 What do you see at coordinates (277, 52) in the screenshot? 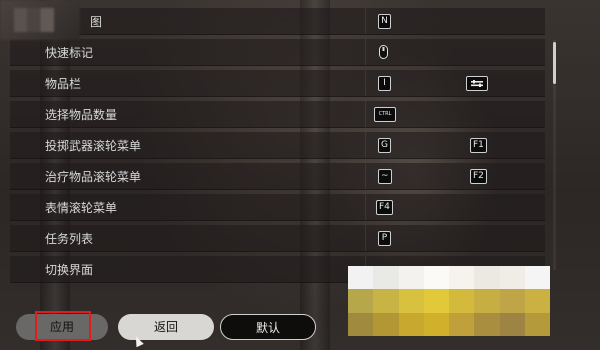
I see `keybinding-row: 快速标记` at bounding box center [277, 52].